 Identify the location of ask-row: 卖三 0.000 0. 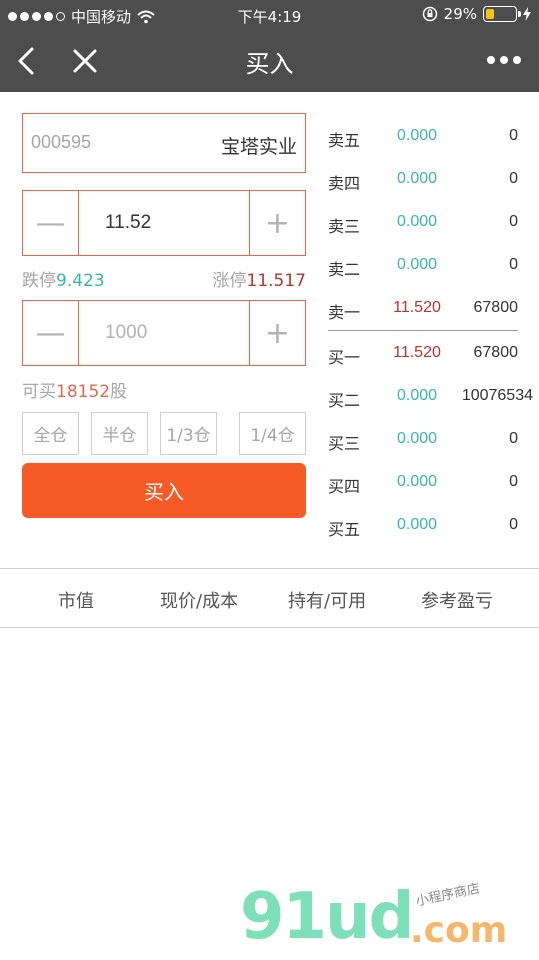
(430, 223).